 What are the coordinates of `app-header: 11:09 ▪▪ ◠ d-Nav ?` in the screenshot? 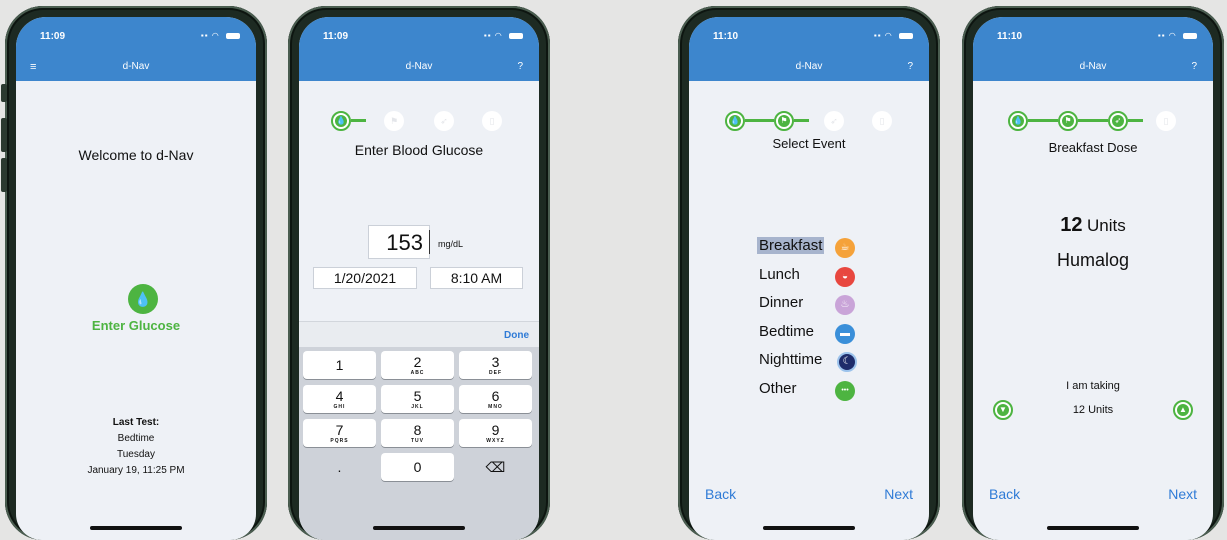 It's located at (419, 49).